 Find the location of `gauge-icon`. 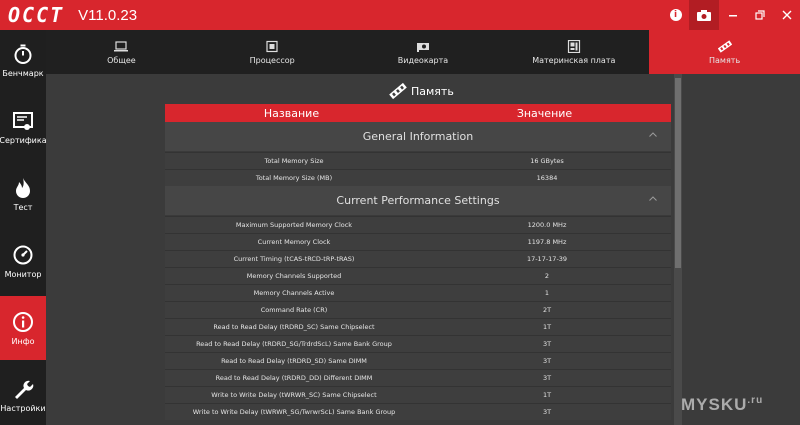

gauge-icon is located at coordinates (23, 254).